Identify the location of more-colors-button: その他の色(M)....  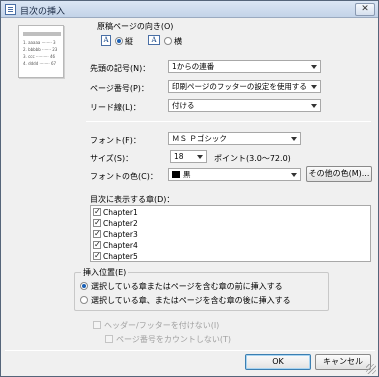
(339, 174).